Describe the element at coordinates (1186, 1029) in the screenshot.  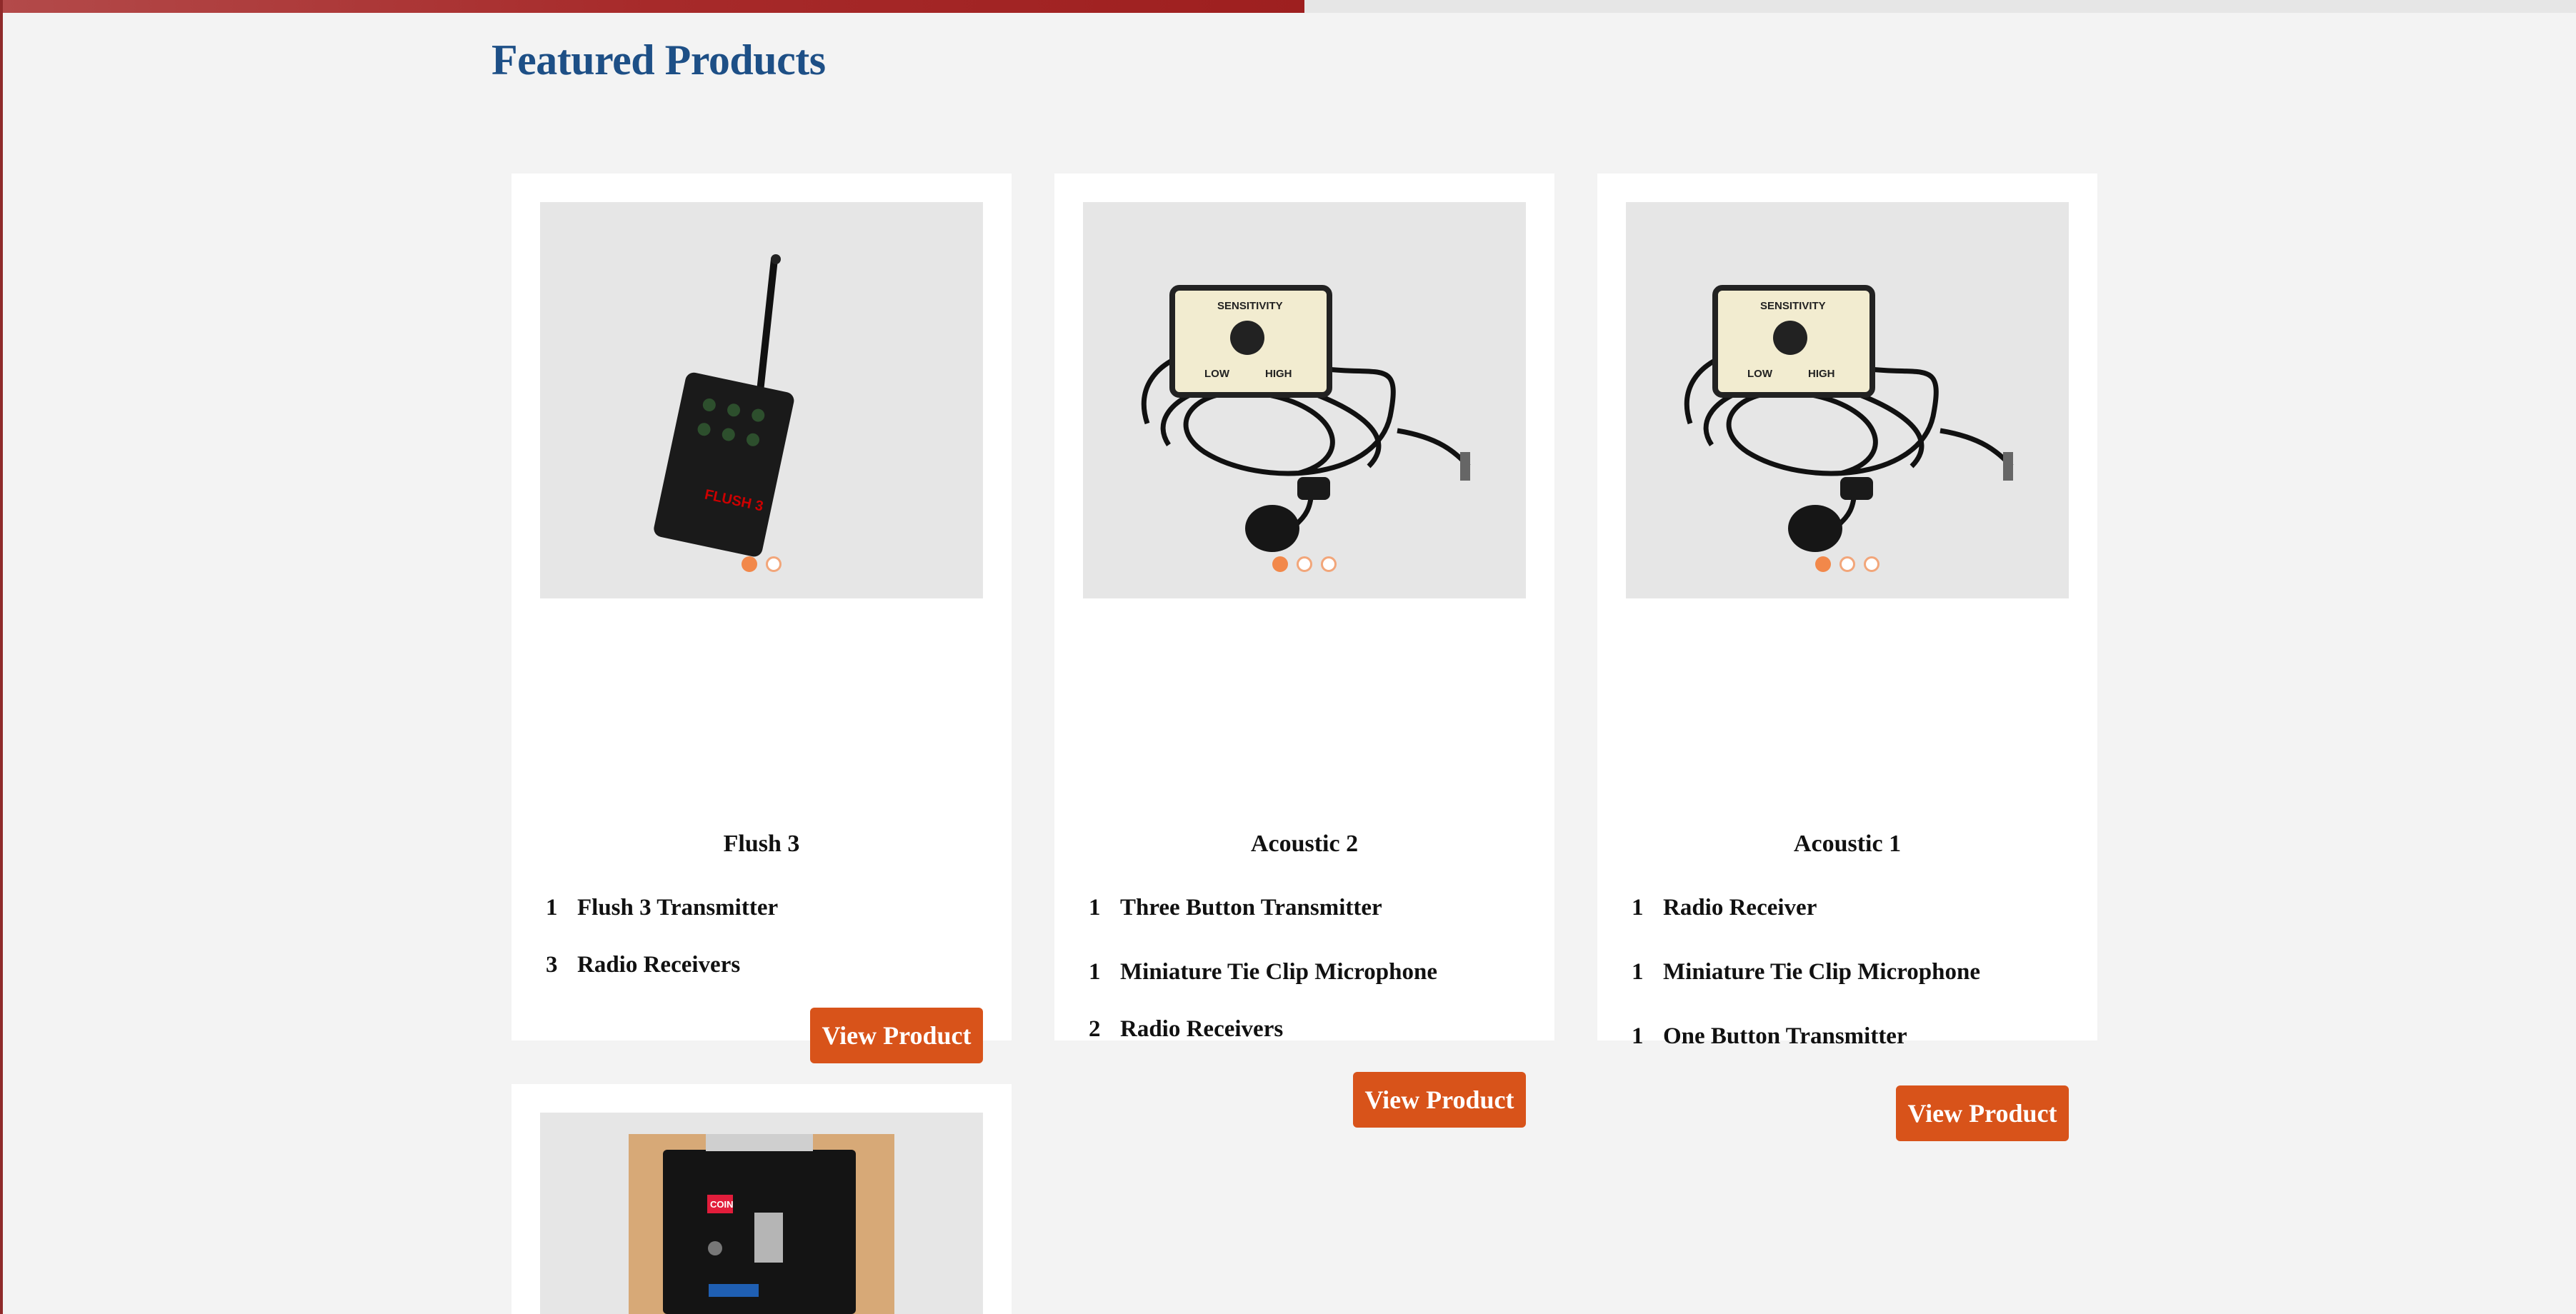
I see `product-item: 2 Radio Receivers` at that location.